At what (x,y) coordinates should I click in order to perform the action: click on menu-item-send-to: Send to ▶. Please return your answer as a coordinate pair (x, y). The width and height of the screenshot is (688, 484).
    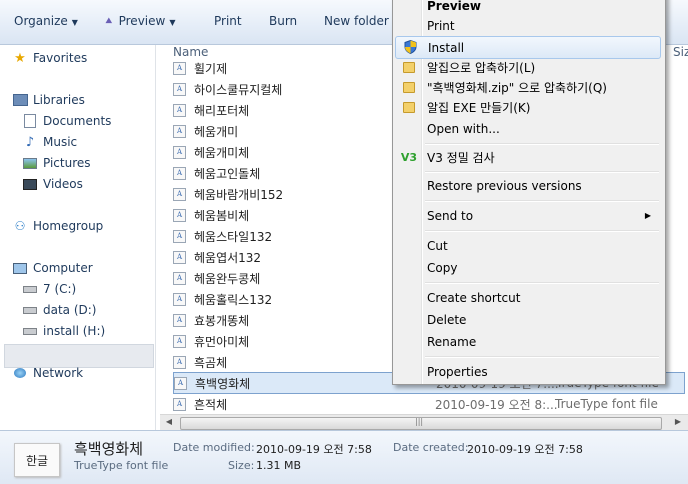
    Looking at the image, I should click on (528, 215).